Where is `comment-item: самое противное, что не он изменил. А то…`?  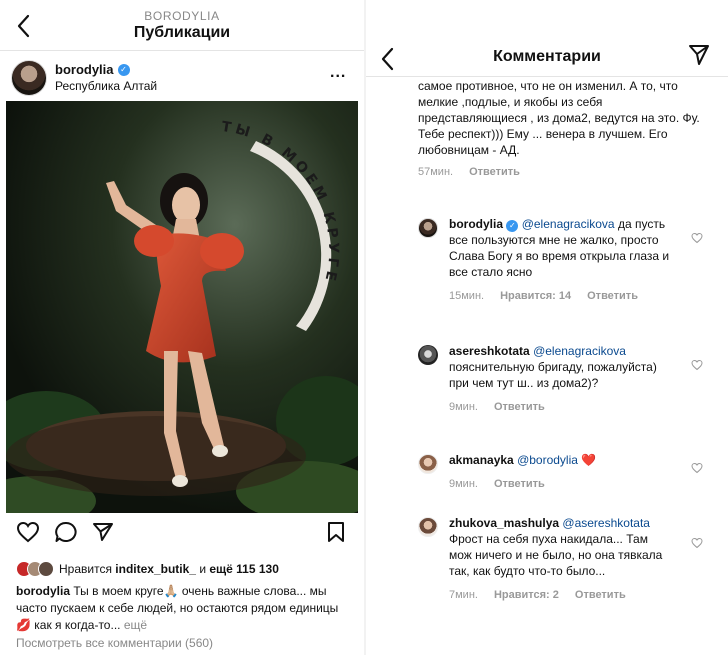 comment-item: самое противное, что не он изменил. А то… is located at coordinates (563, 128).